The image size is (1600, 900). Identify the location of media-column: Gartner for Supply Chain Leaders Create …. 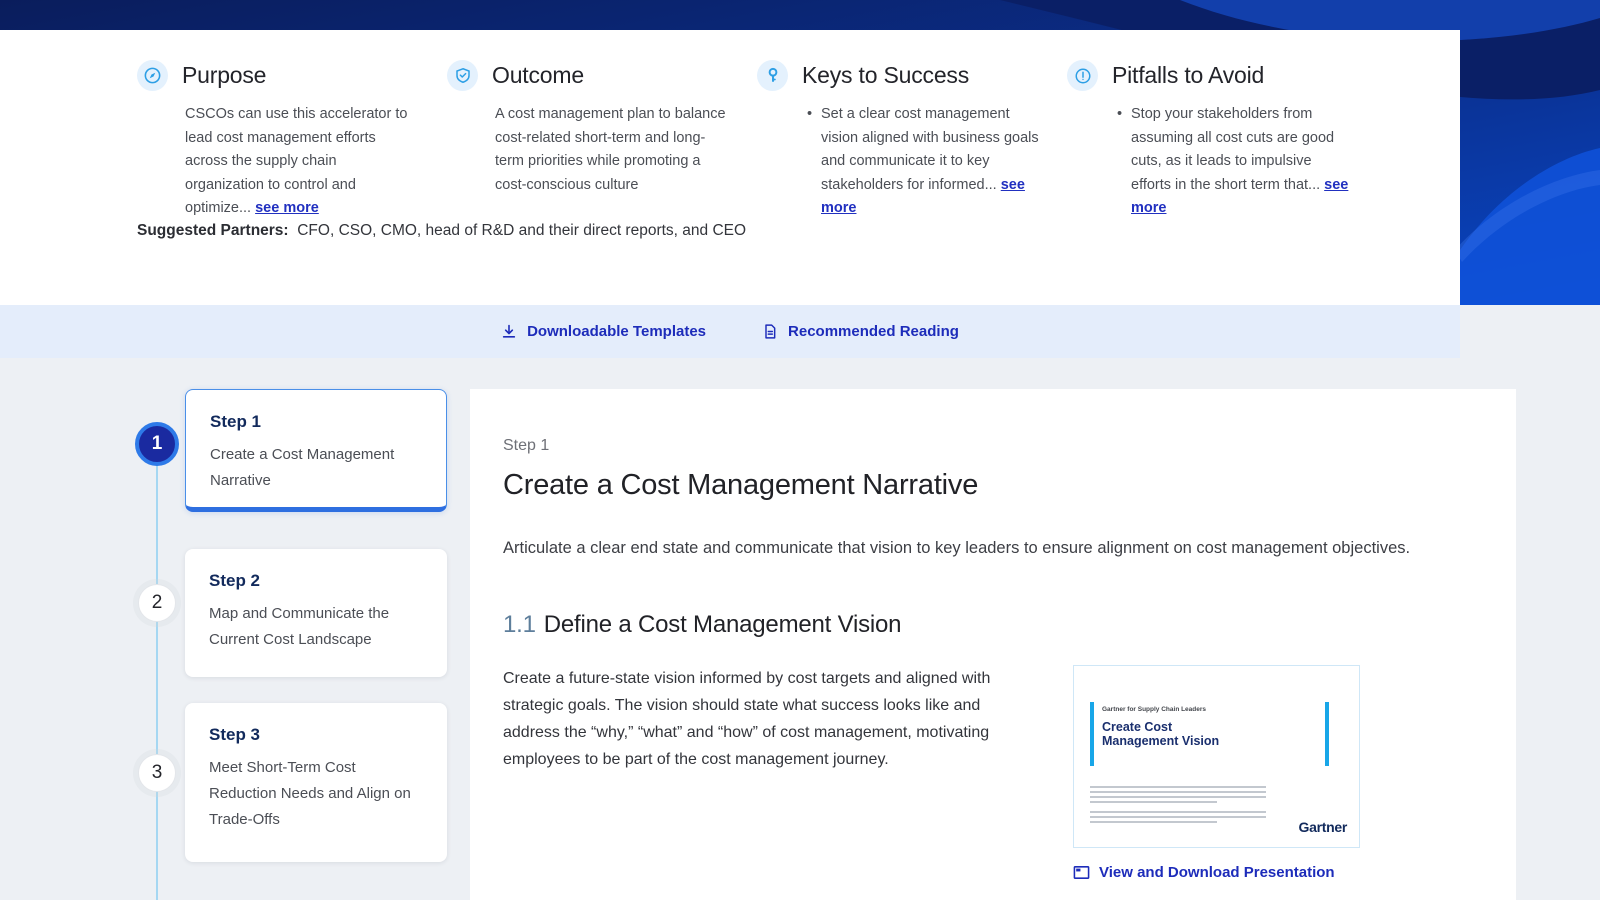
(1216, 773).